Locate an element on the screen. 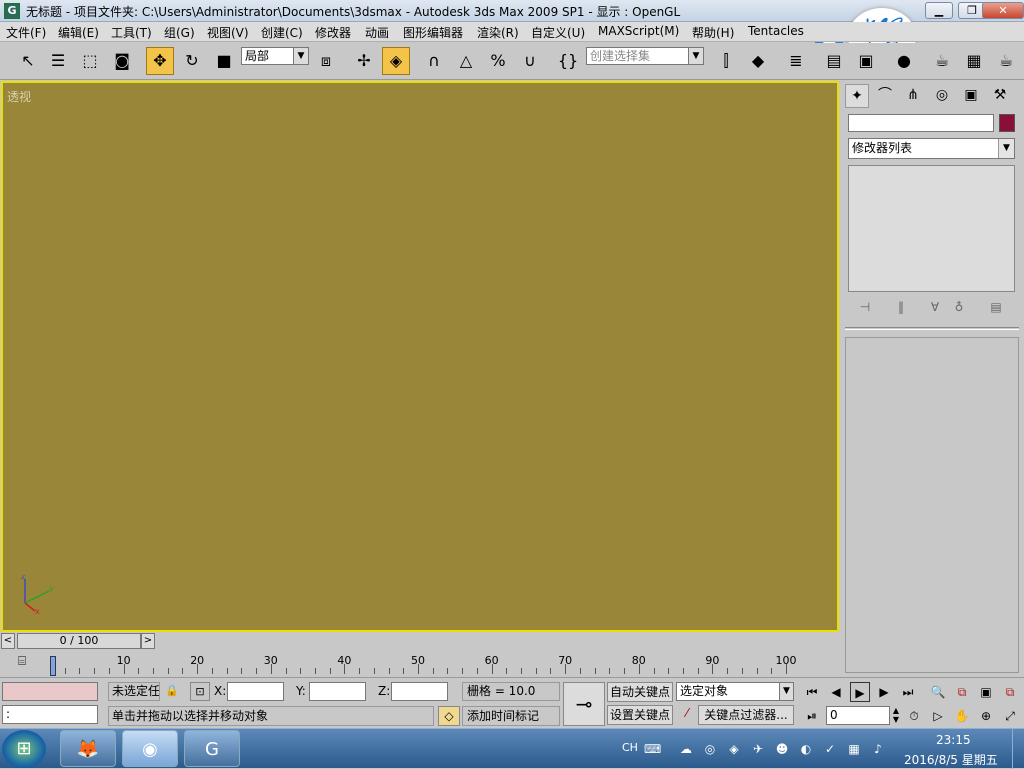 Image resolution: width=1024 pixels, height=769 pixels. mirror-icon: ⫿ is located at coordinates (726, 61).